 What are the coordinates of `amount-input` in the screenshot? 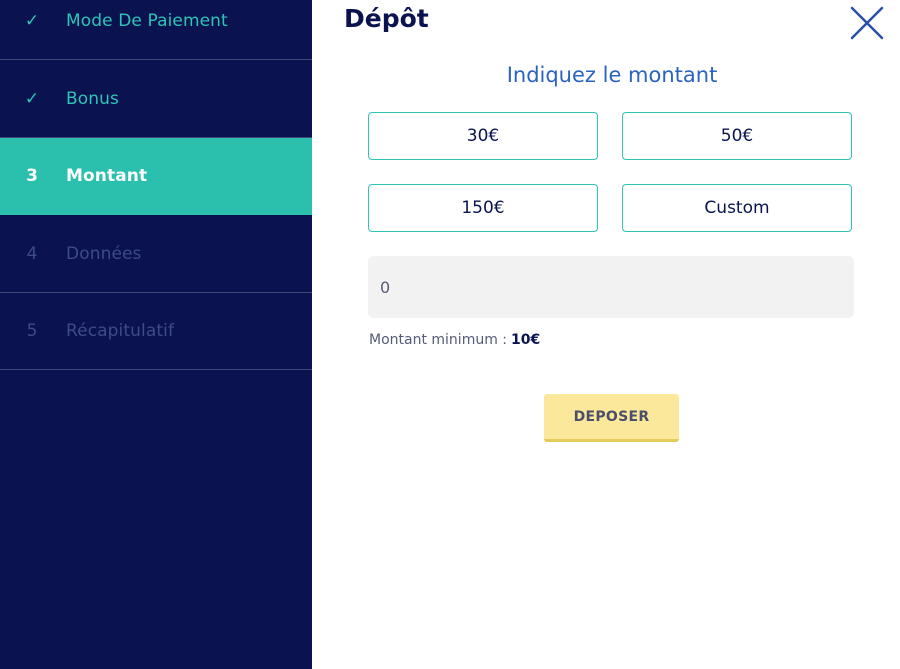 It's located at (611, 287).